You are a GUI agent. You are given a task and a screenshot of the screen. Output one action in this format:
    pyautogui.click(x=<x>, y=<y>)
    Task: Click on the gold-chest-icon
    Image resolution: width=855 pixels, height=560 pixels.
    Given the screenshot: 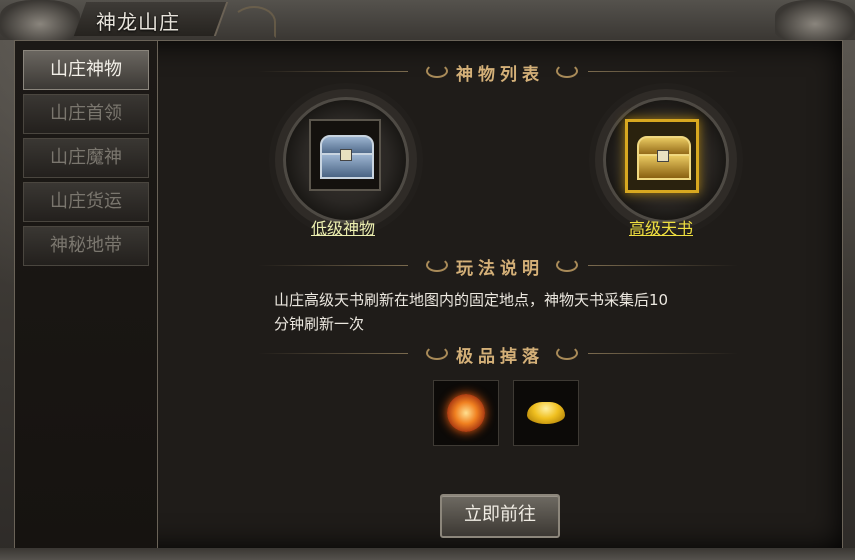 What is the action you would take?
    pyautogui.click(x=664, y=158)
    